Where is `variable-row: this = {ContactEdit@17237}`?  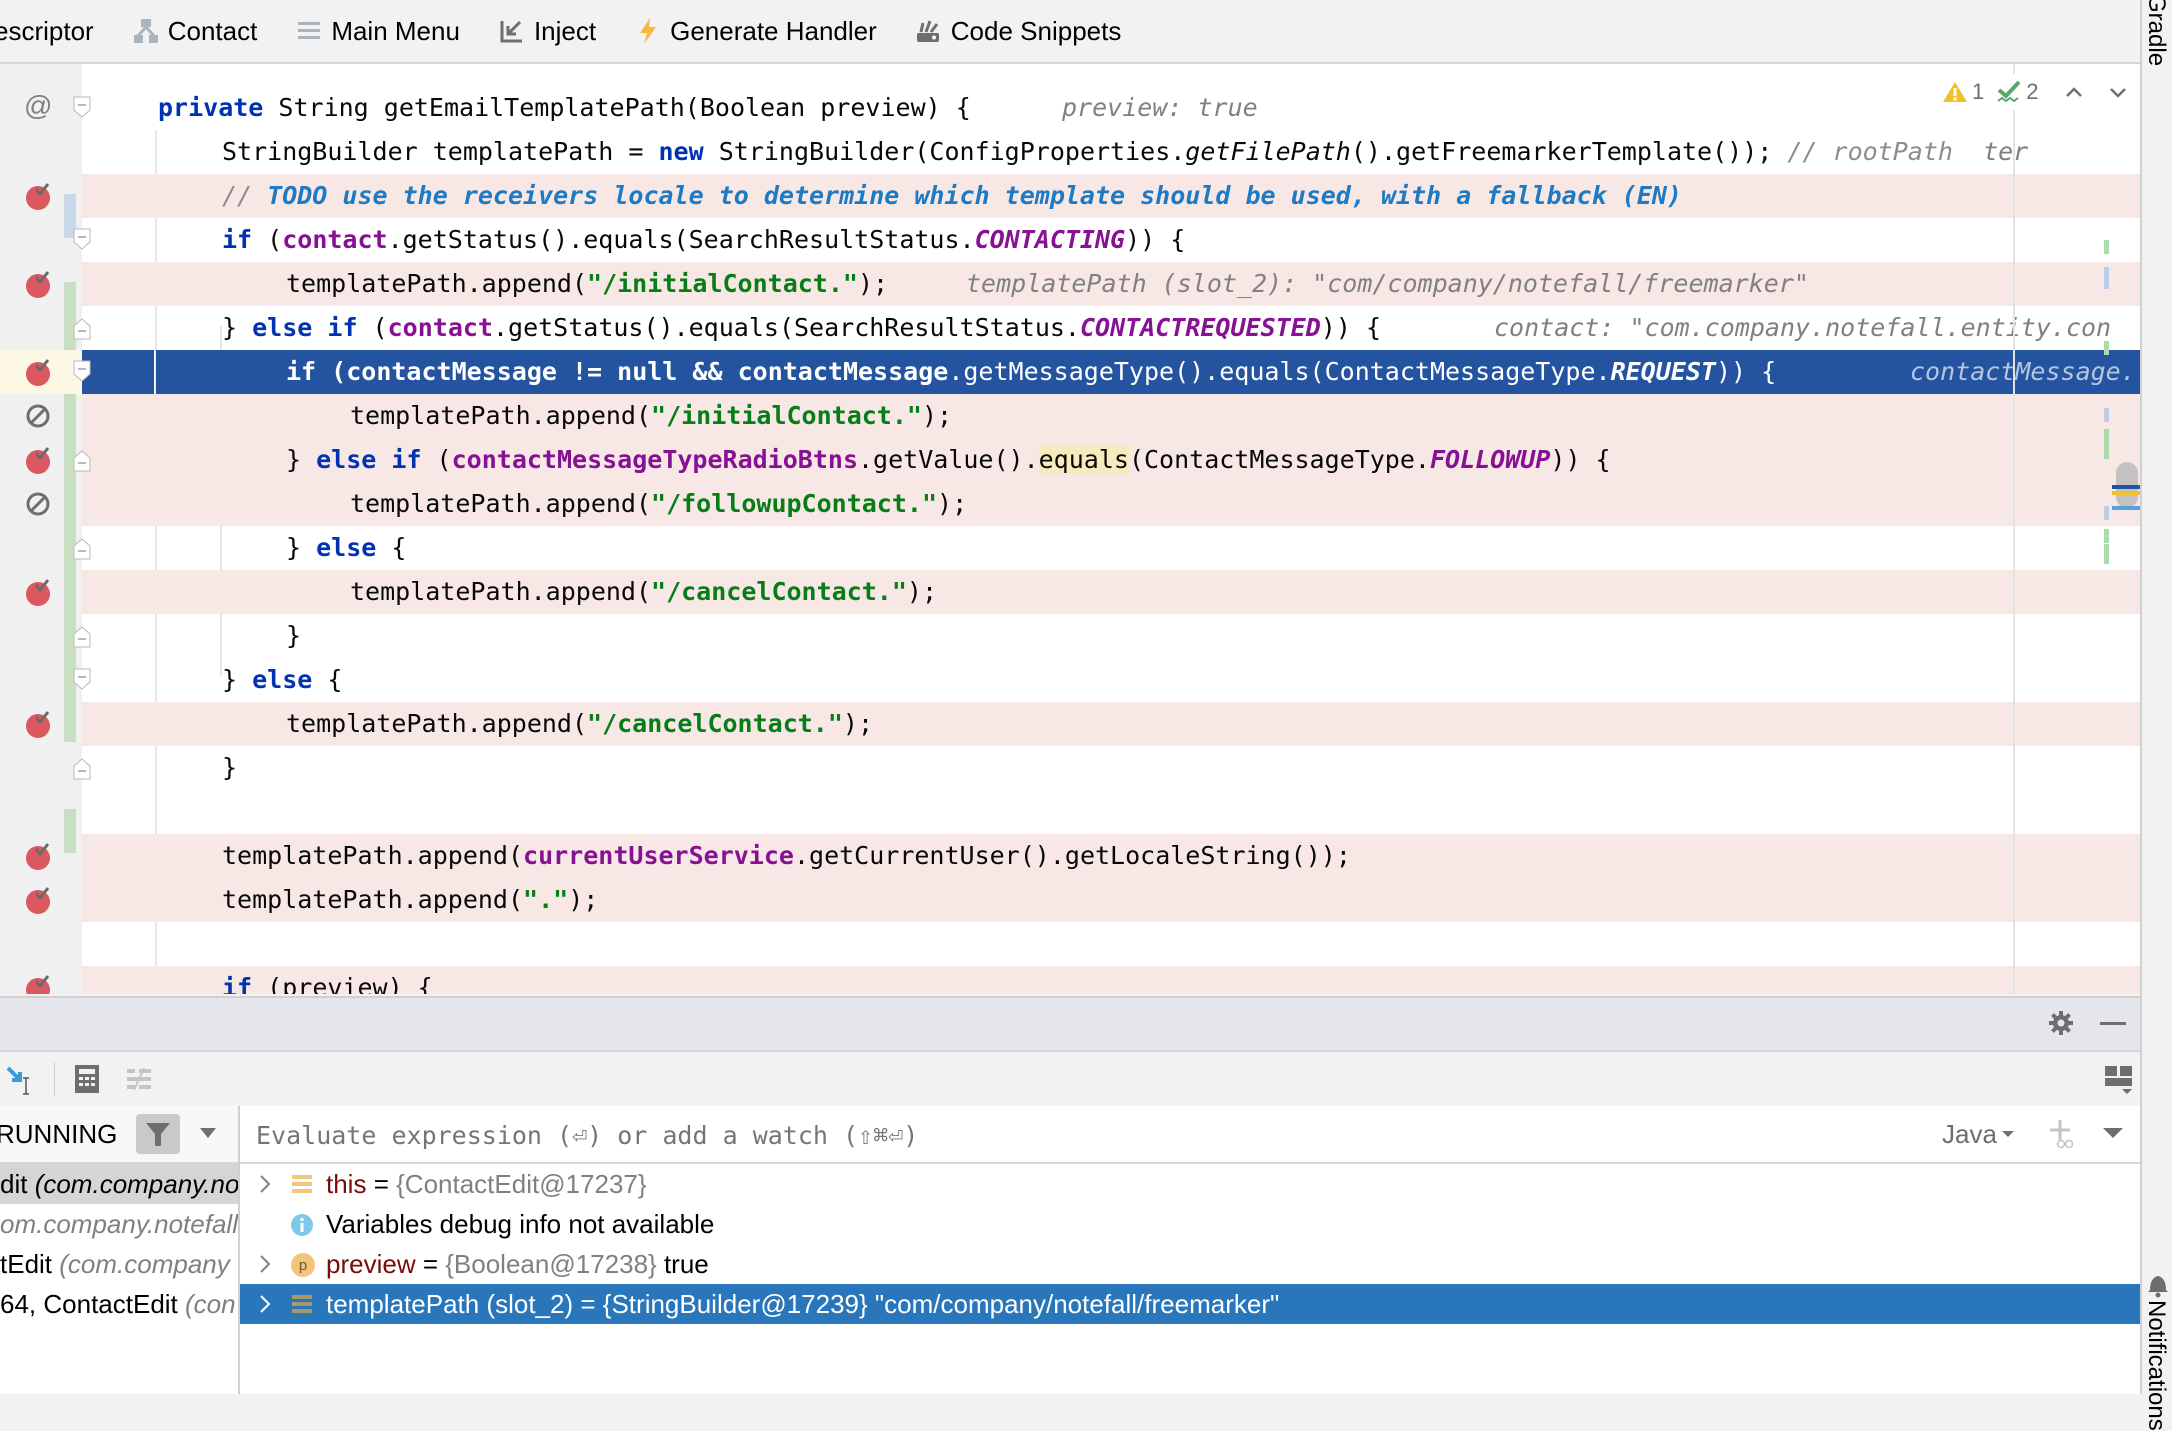 variable-row: this = {ContactEdit@17237} is located at coordinates (1190, 1184).